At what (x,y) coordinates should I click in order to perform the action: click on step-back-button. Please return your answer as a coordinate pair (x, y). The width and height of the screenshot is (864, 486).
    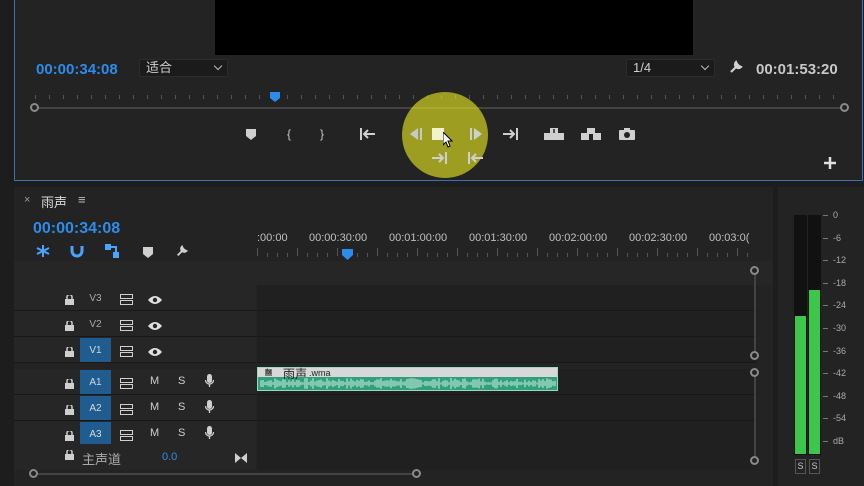
    Looking at the image, I should click on (416, 134).